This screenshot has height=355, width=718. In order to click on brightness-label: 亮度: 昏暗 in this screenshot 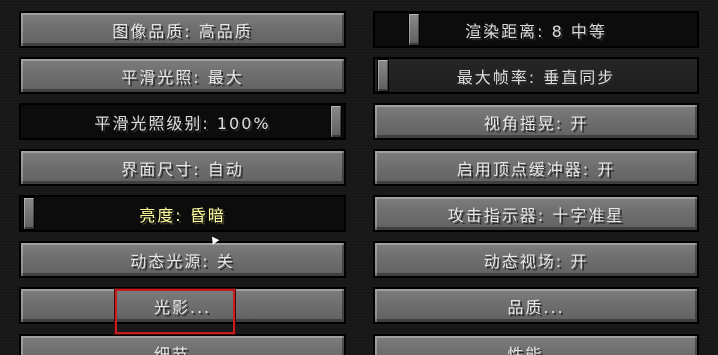, I will do `click(182, 215)`.